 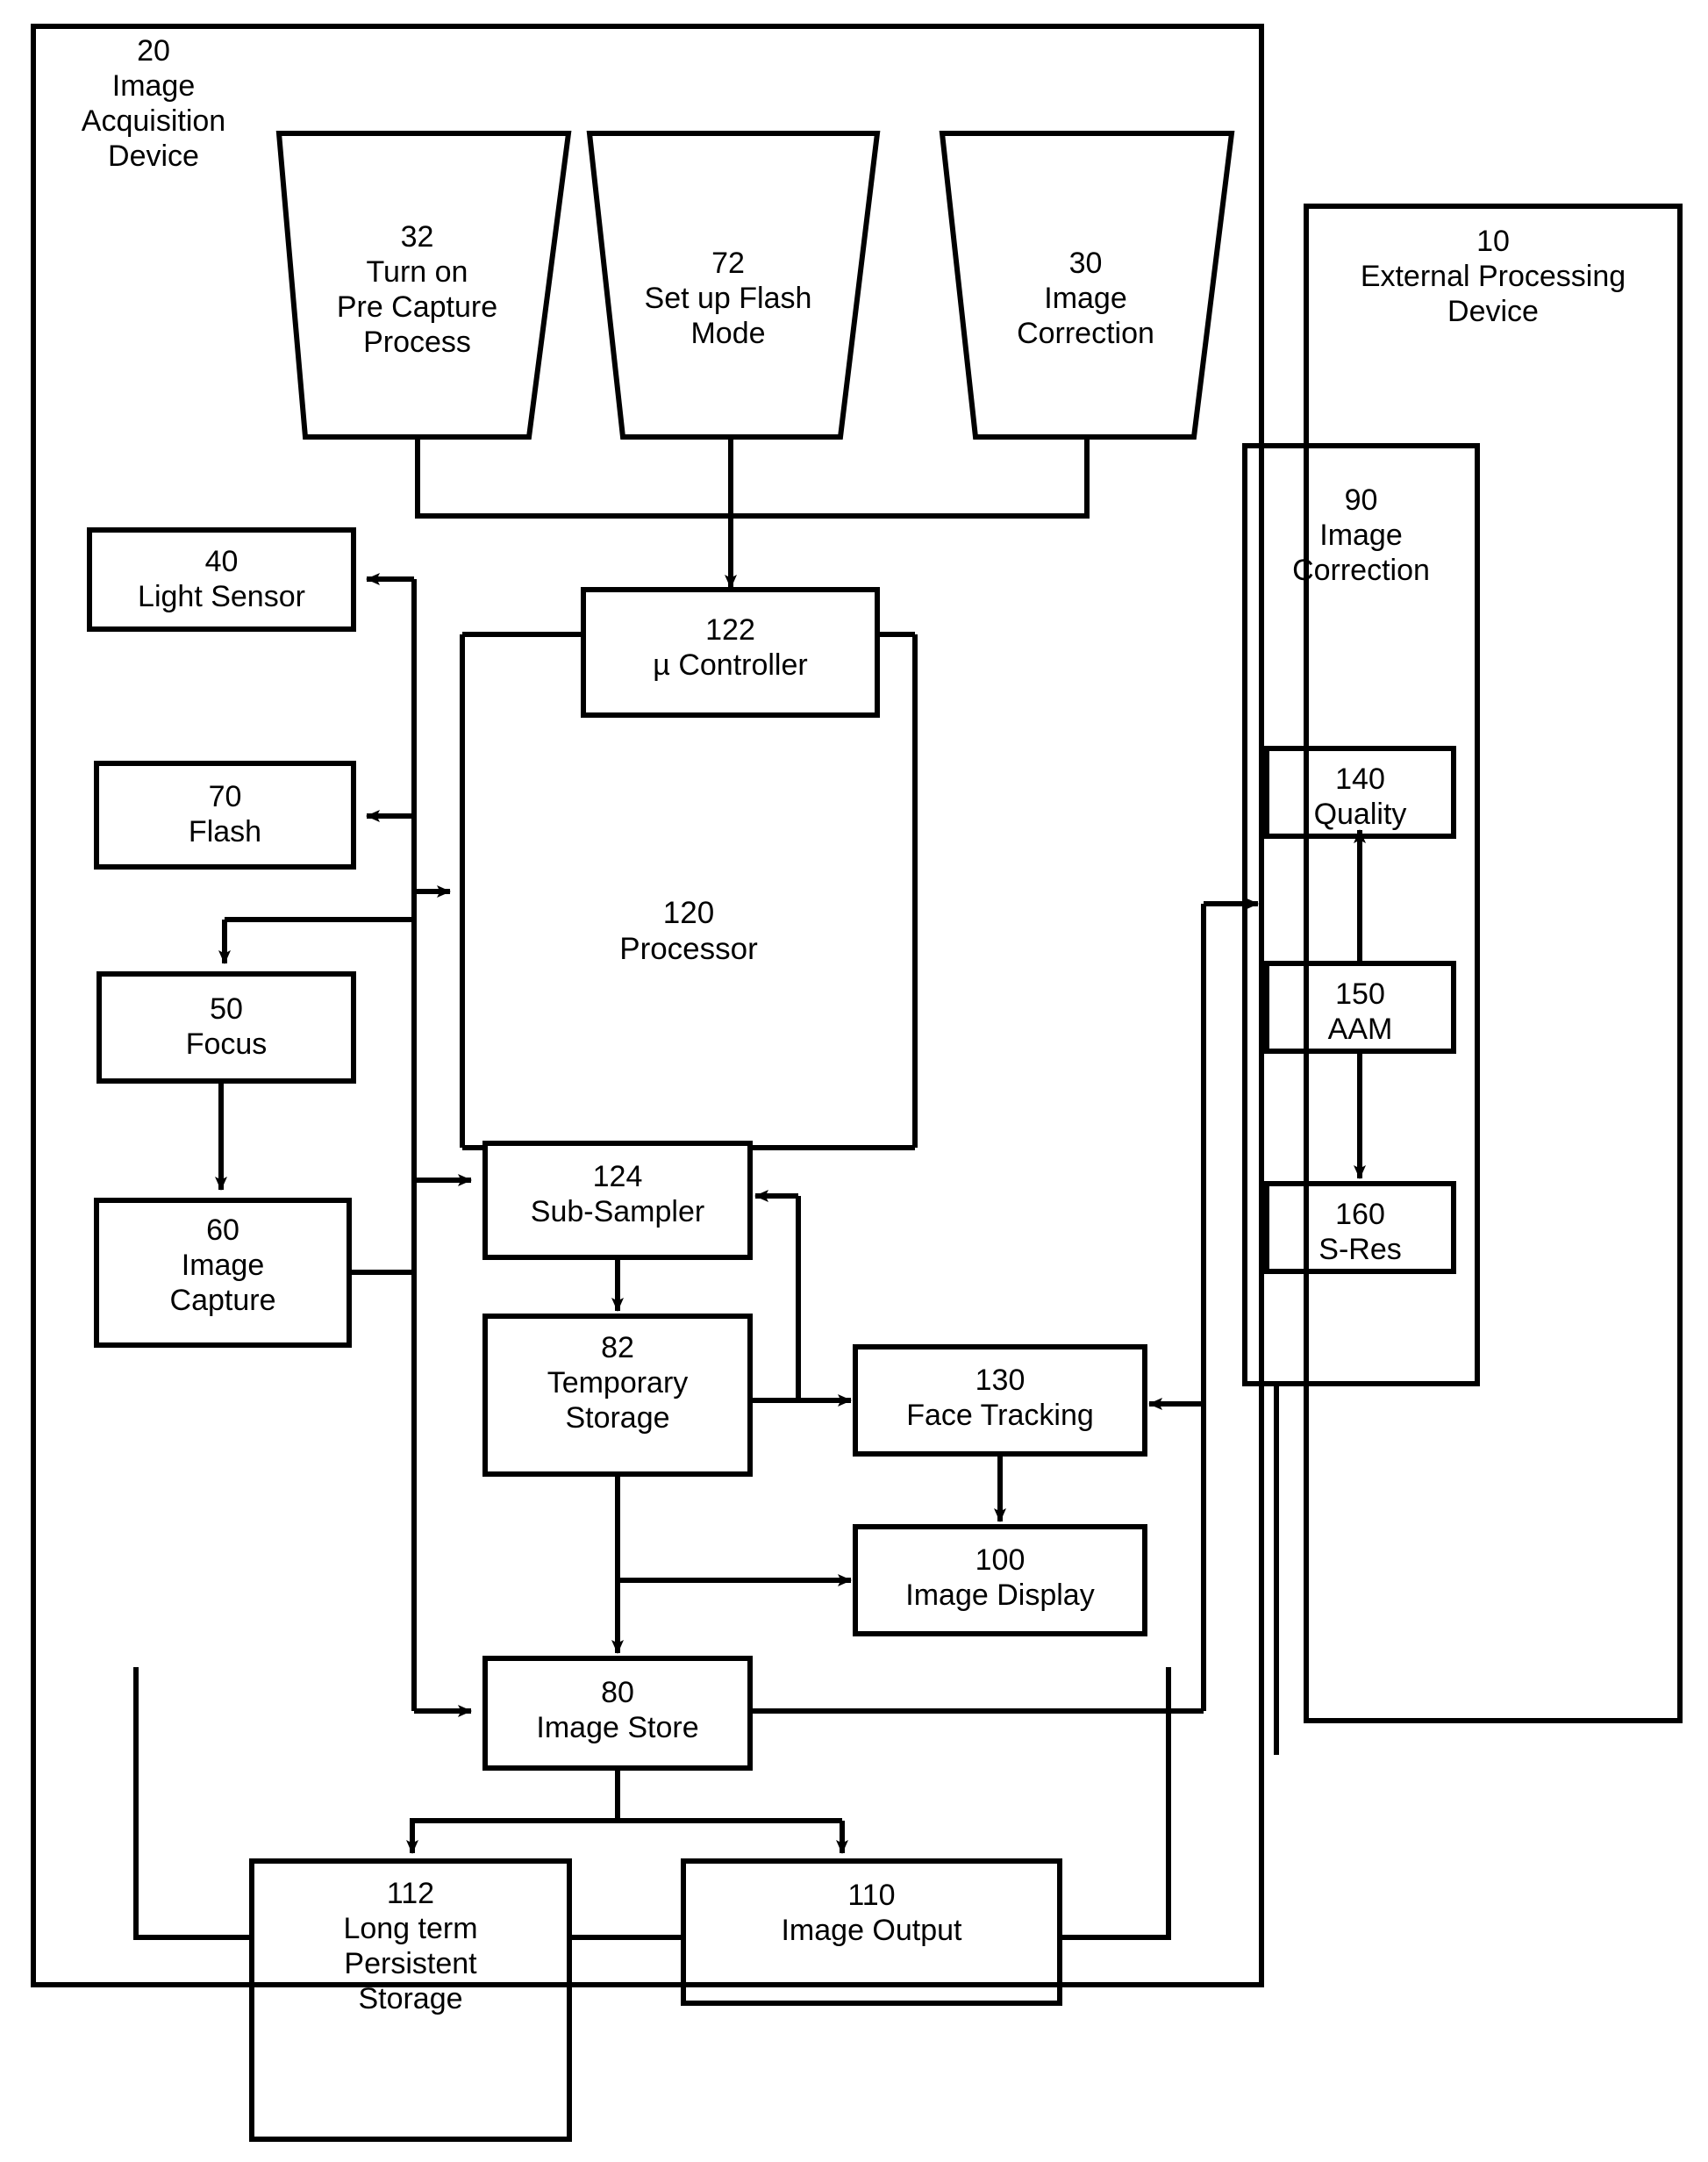 I want to click on block-160-outline, so click(x=1360, y=1227).